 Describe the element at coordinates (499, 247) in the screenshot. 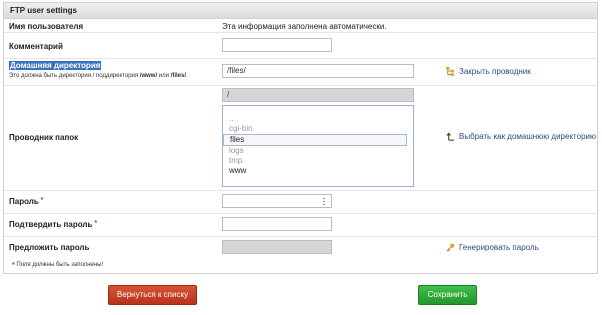

I see `generate-password-label: Генерировать пароль` at that location.